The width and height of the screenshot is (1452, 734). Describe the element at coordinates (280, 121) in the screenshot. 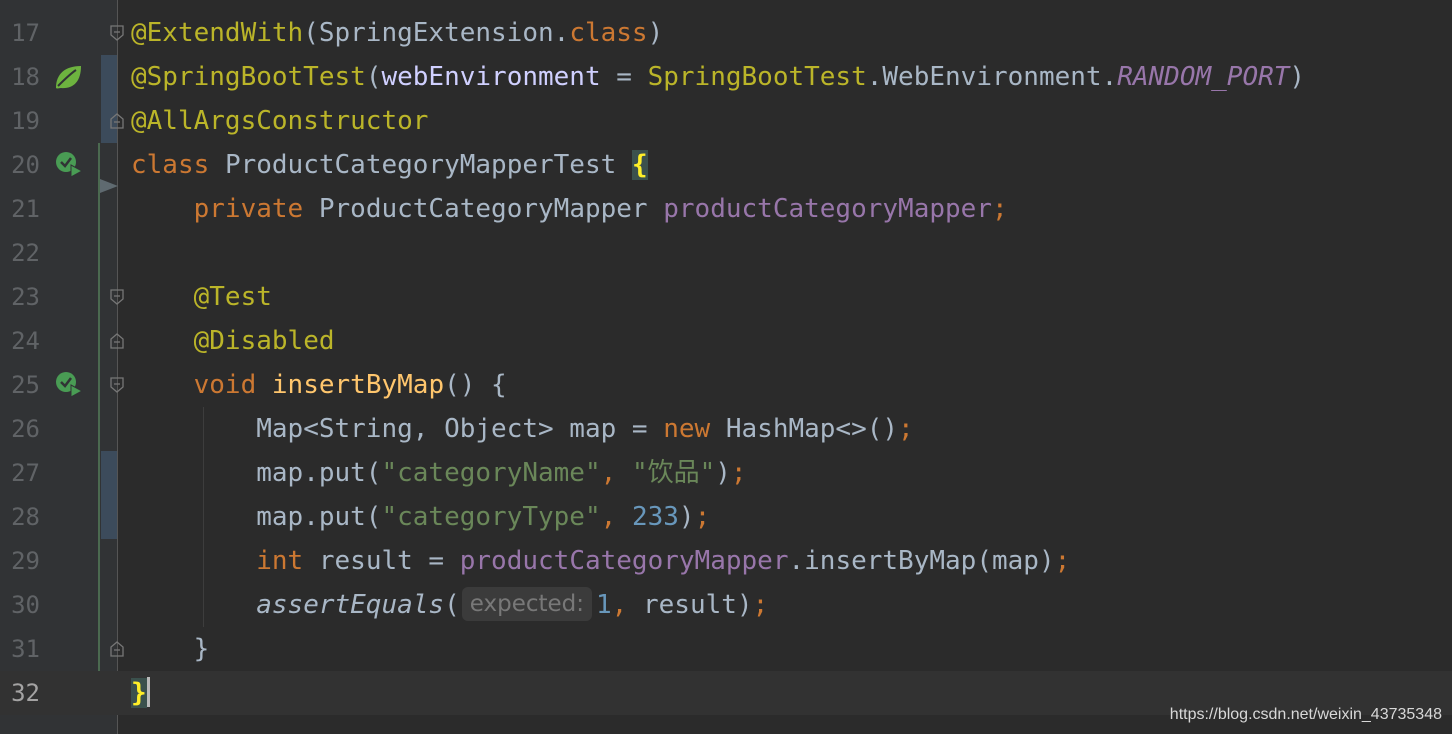

I see `code-text: @AllArgsConstructor` at that location.